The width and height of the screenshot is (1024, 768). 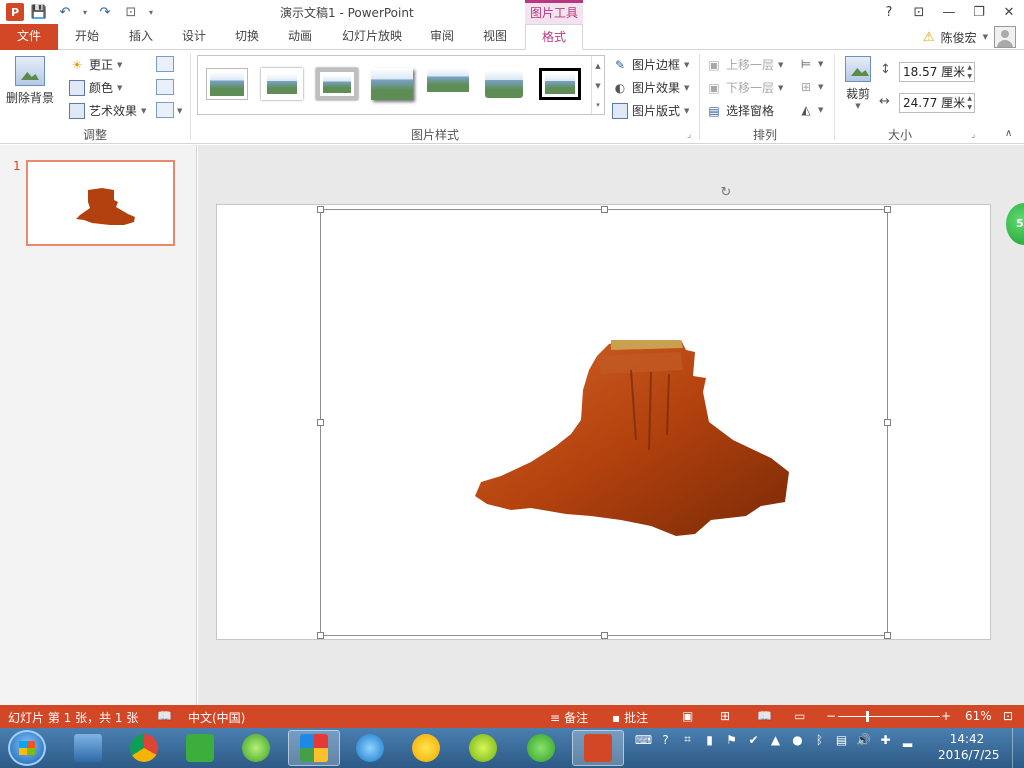 What do you see at coordinates (799, 716) in the screenshot?
I see `slideshow-view-icon: ▭` at bounding box center [799, 716].